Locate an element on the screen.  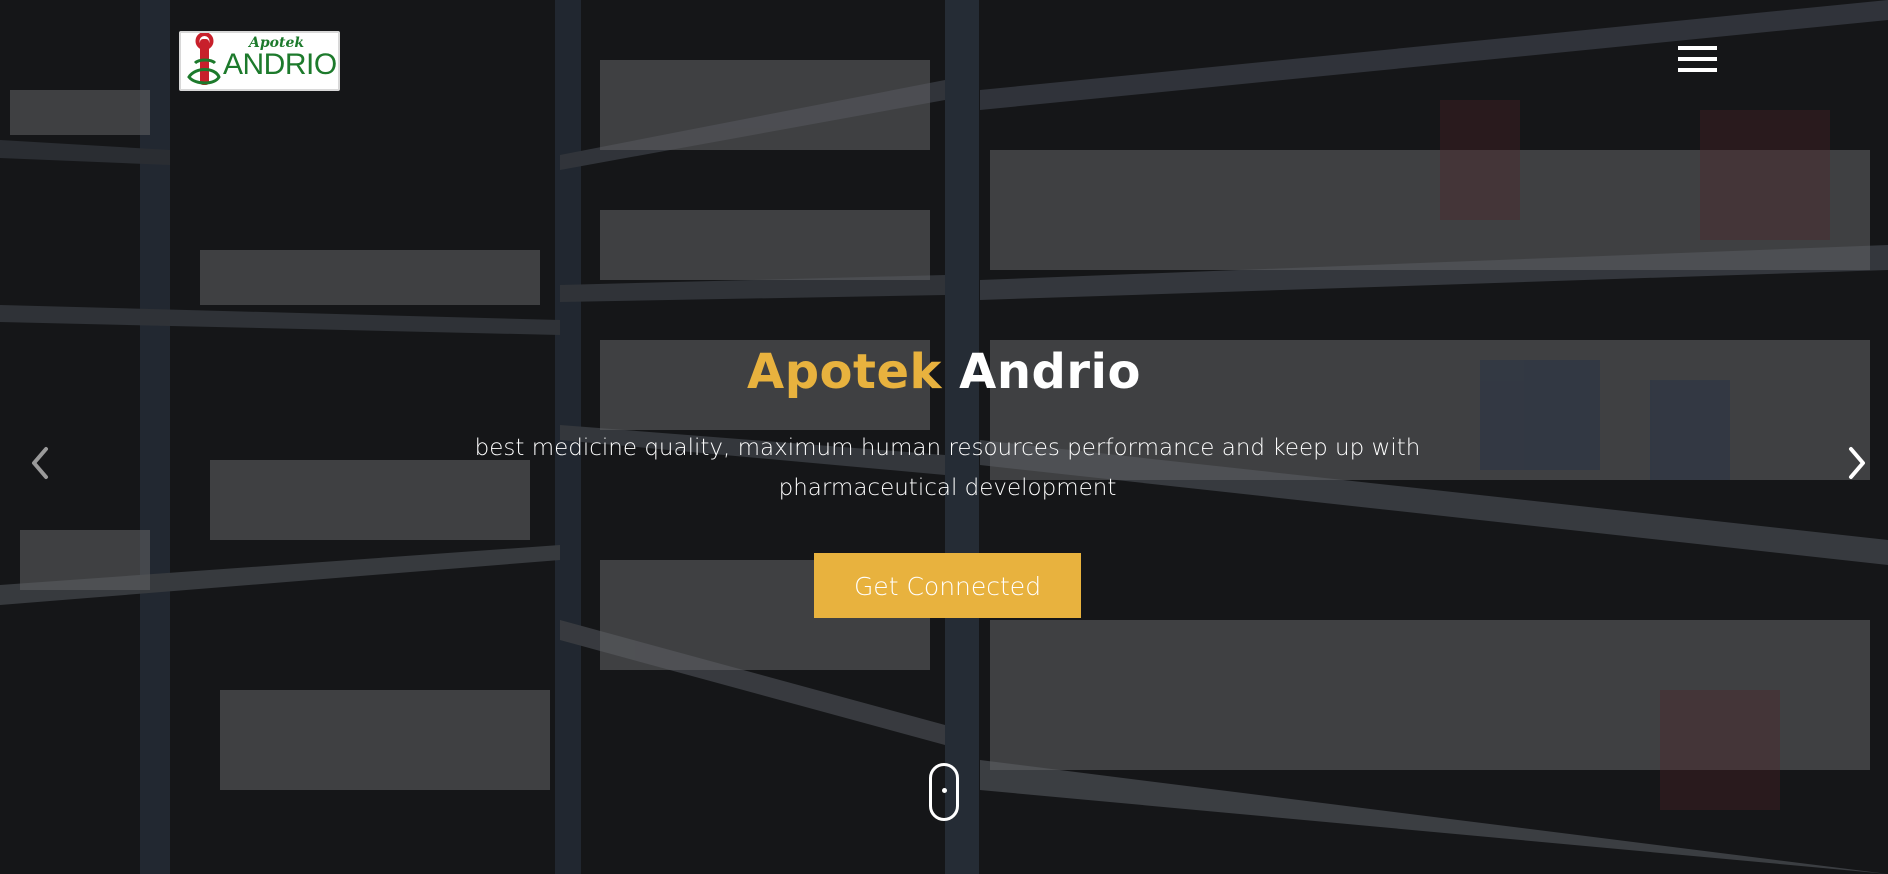
brand-logo-text: Apotek ANDRIO is located at coordinates (280, 61).